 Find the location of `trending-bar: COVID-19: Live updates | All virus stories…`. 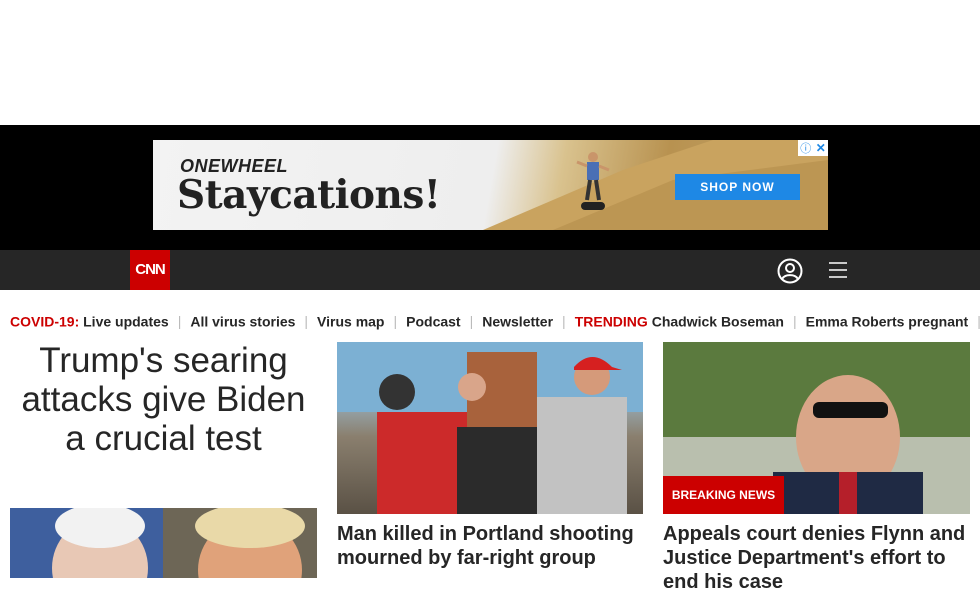

trending-bar: COVID-19: Live updates | All virus stories… is located at coordinates (495, 321).